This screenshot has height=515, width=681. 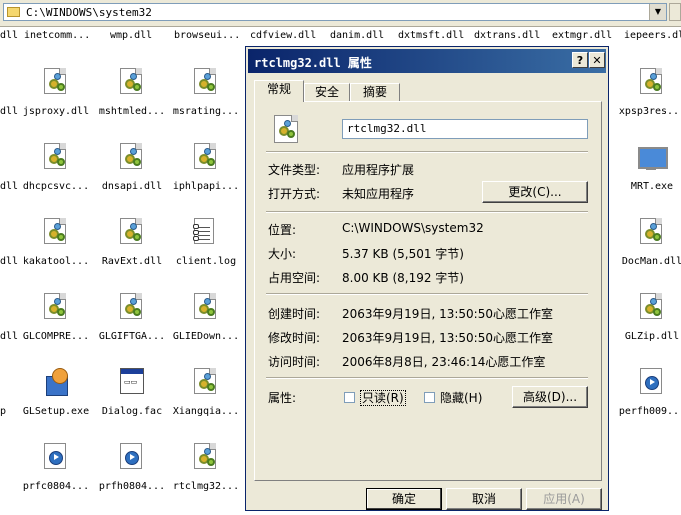 I want to click on file-item: dnsapi.dll, so click(x=132, y=179).